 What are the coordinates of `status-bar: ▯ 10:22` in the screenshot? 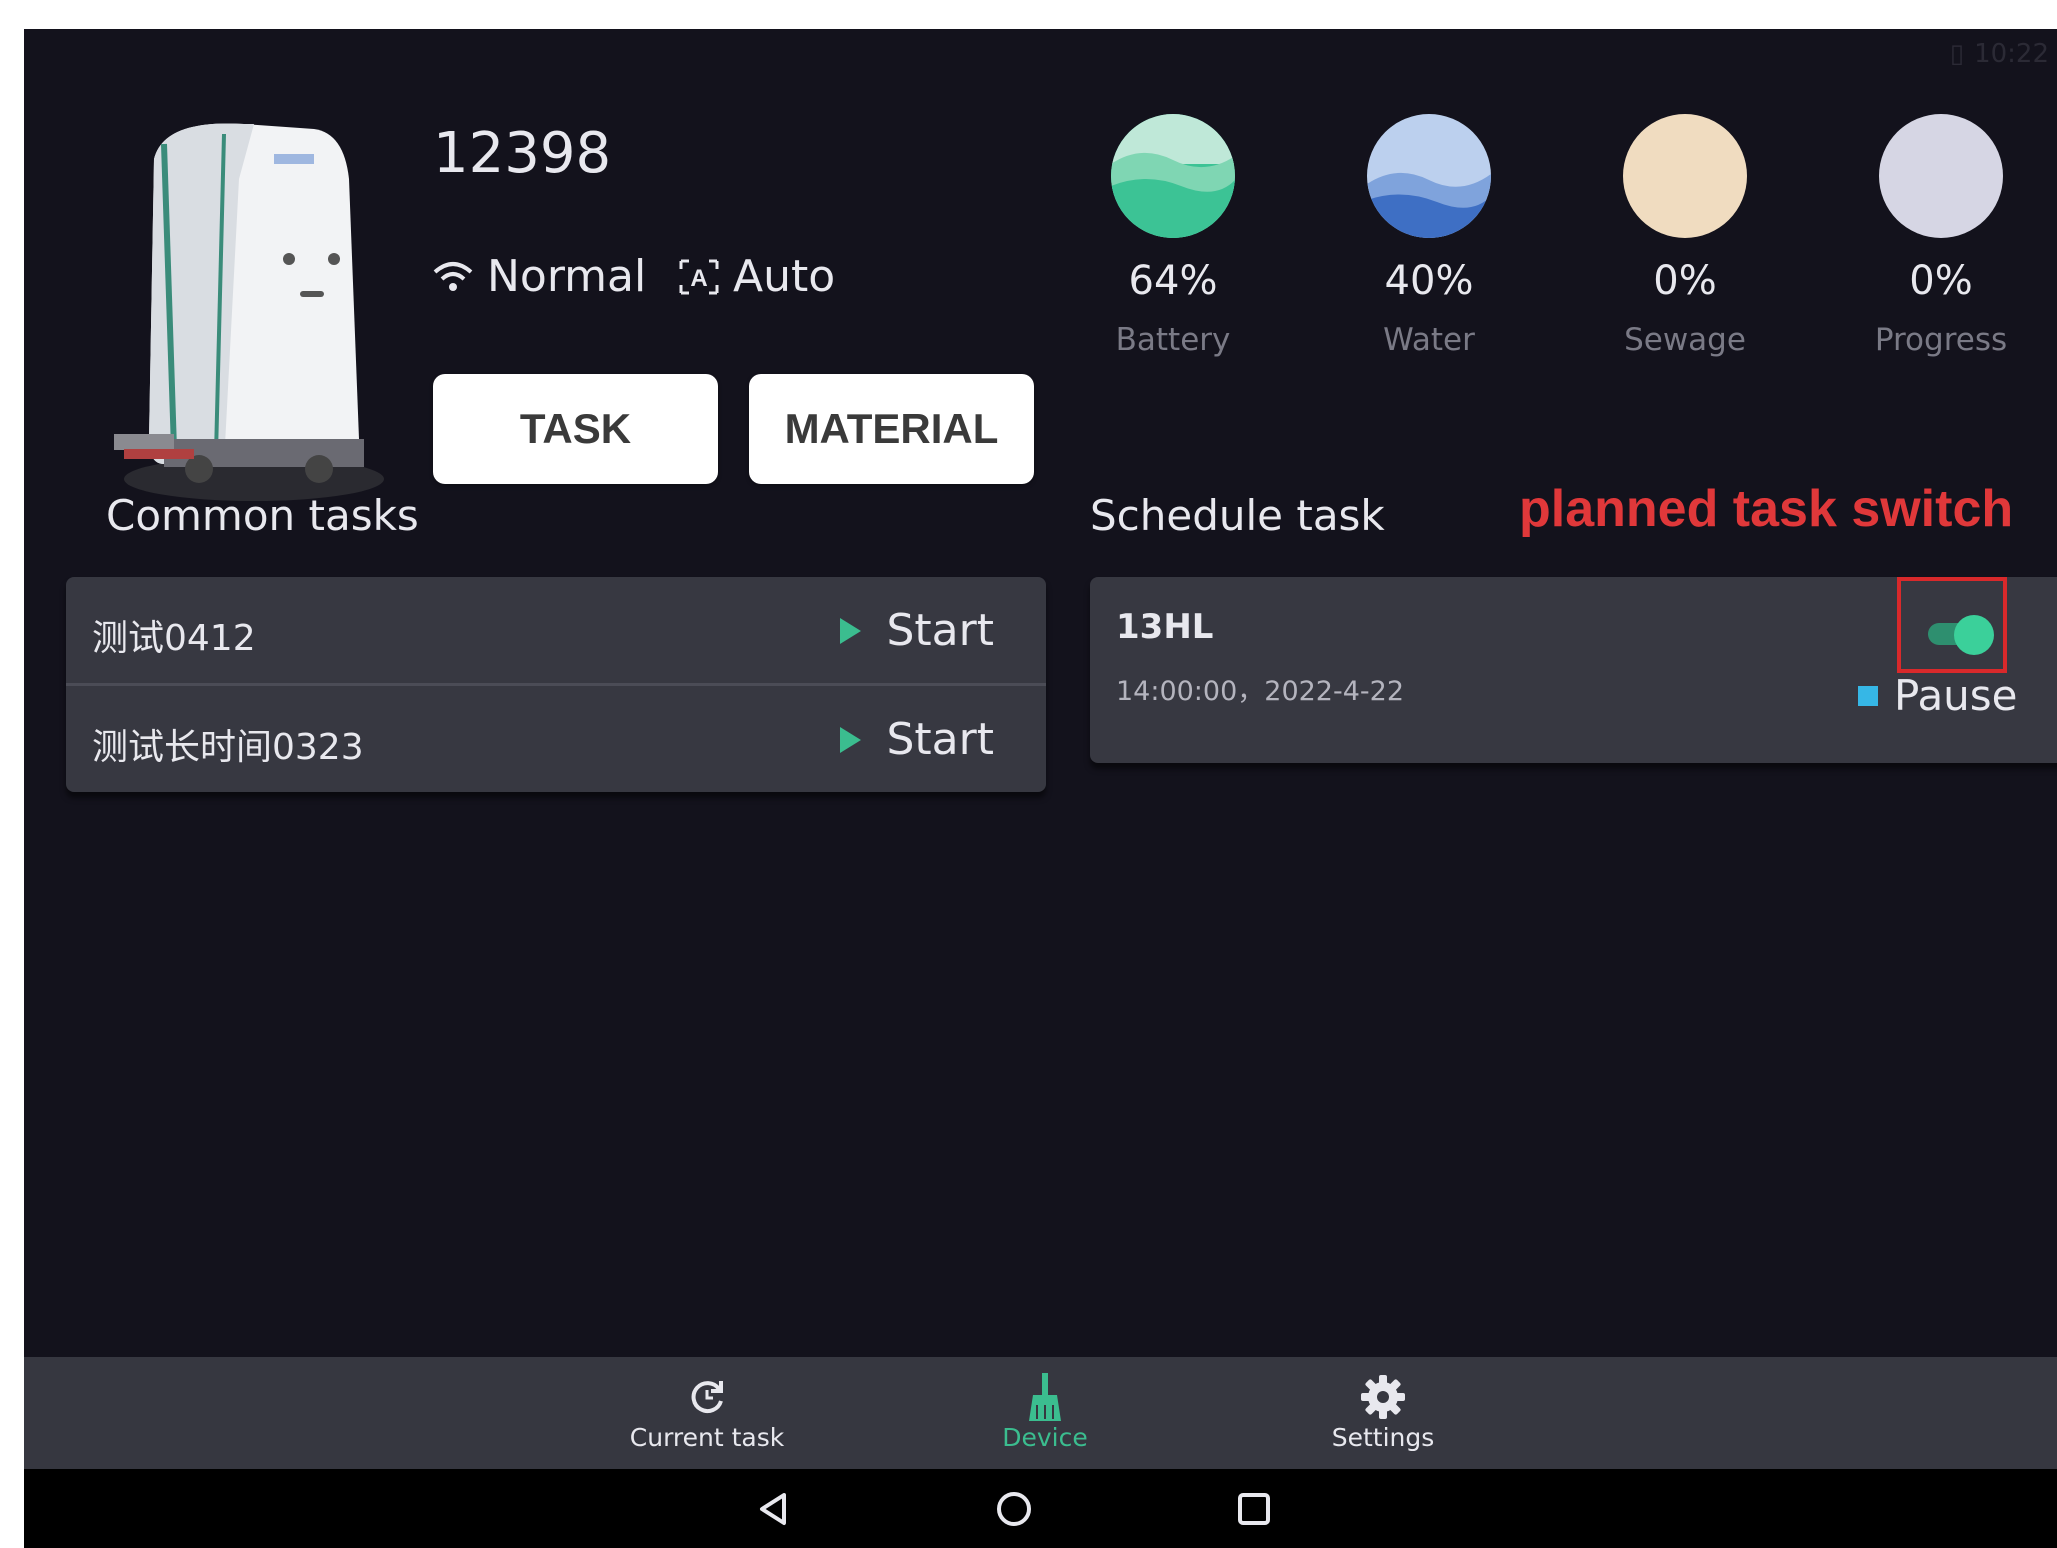 It's located at (1999, 54).